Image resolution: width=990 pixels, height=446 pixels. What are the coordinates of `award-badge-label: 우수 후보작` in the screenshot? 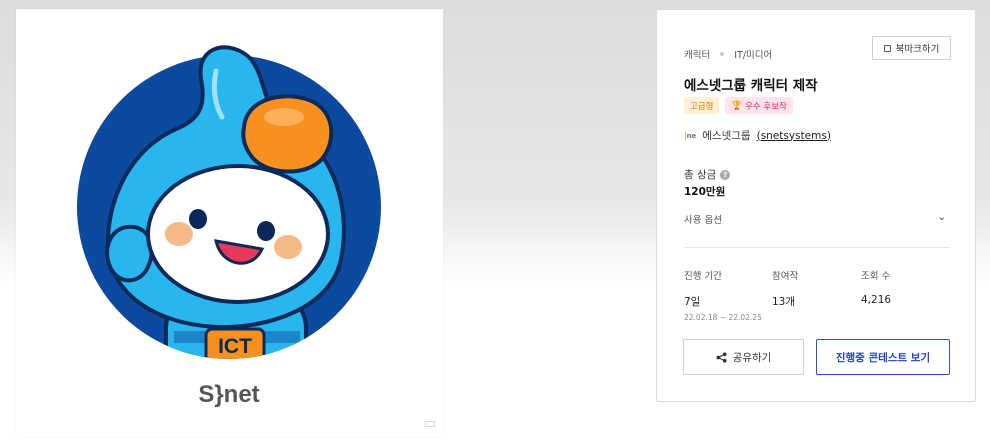 It's located at (766, 106).